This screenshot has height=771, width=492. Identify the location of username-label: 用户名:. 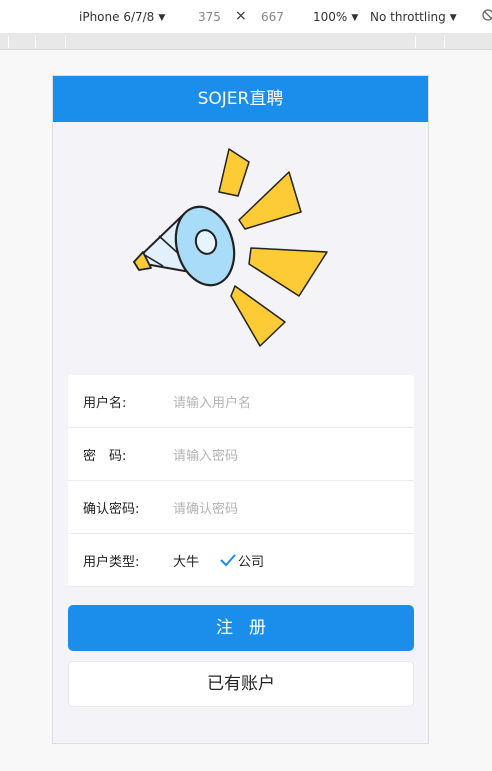
(105, 403).